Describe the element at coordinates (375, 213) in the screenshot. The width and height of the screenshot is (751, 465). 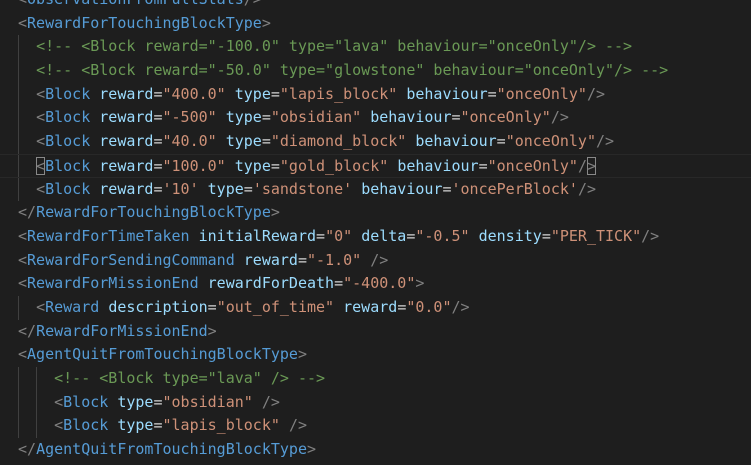
I see `code-line: </RewardForTouchingBlockType>` at that location.